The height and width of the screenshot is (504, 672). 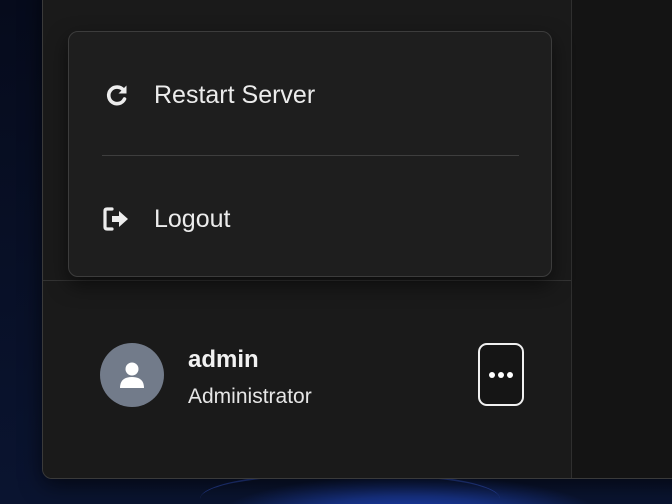 What do you see at coordinates (223, 359) in the screenshot?
I see `user-name: admin` at bounding box center [223, 359].